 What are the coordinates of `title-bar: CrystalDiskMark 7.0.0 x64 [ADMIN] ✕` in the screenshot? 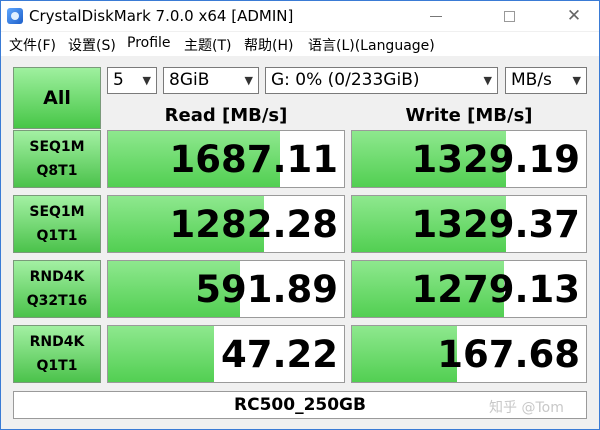 It's located at (300, 16).